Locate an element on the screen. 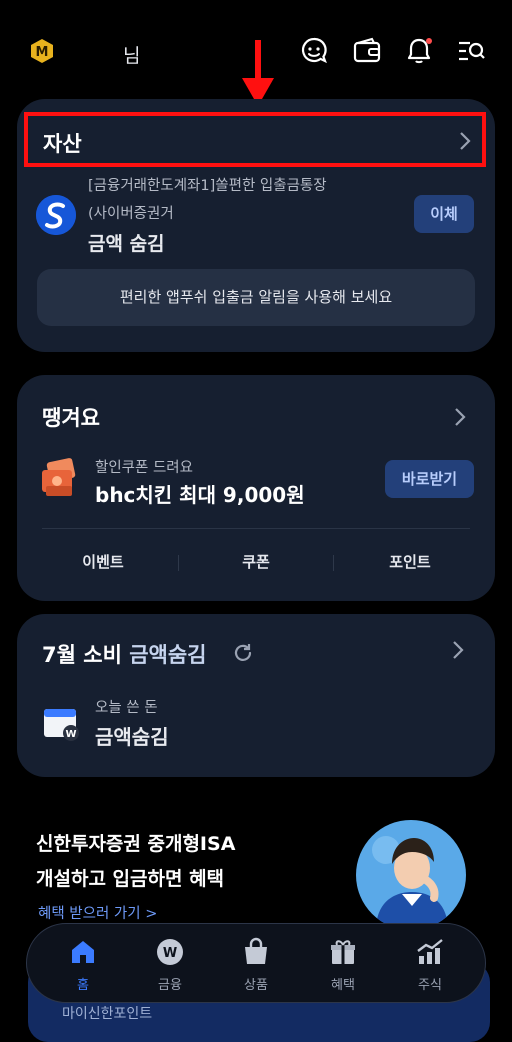 The height and width of the screenshot is (1042, 512). push-alert-banner: 편리한 앱푸쉬 입출금 알림을 사용해 보세요 is located at coordinates (256, 297).